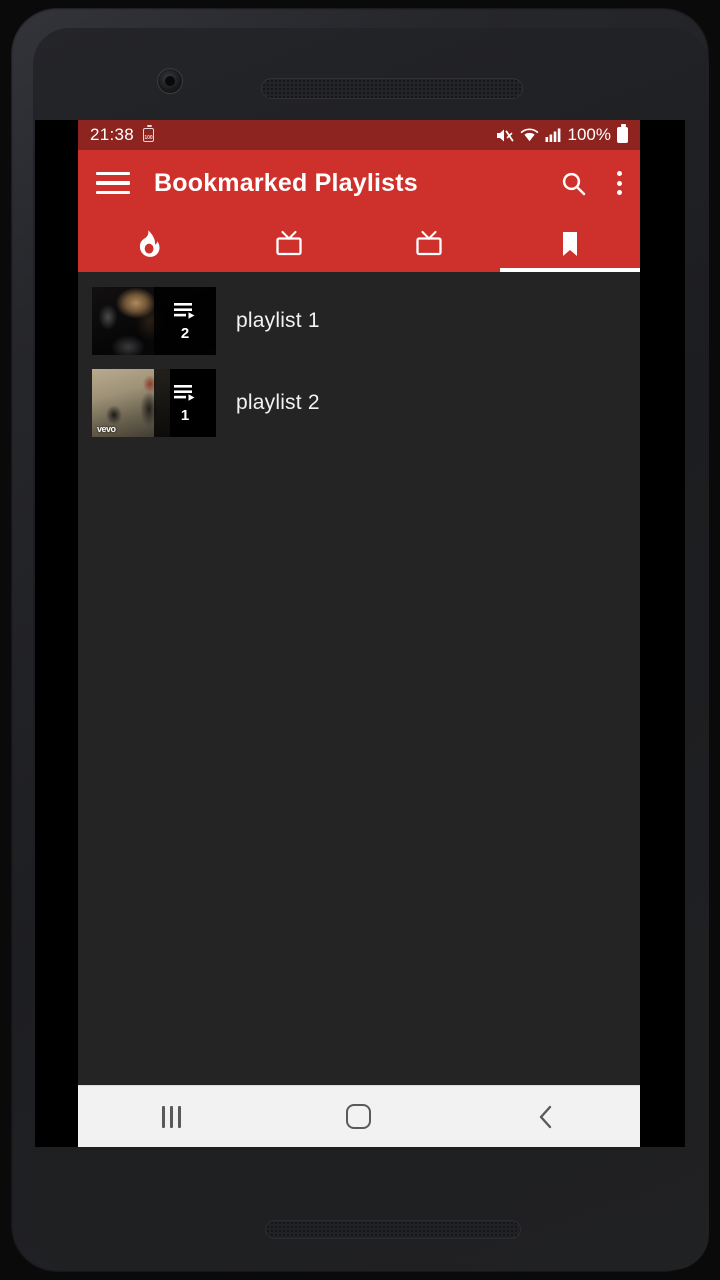 The height and width of the screenshot is (1280, 720). What do you see at coordinates (185, 415) in the screenshot?
I see `playlist-video-count: 1` at bounding box center [185, 415].